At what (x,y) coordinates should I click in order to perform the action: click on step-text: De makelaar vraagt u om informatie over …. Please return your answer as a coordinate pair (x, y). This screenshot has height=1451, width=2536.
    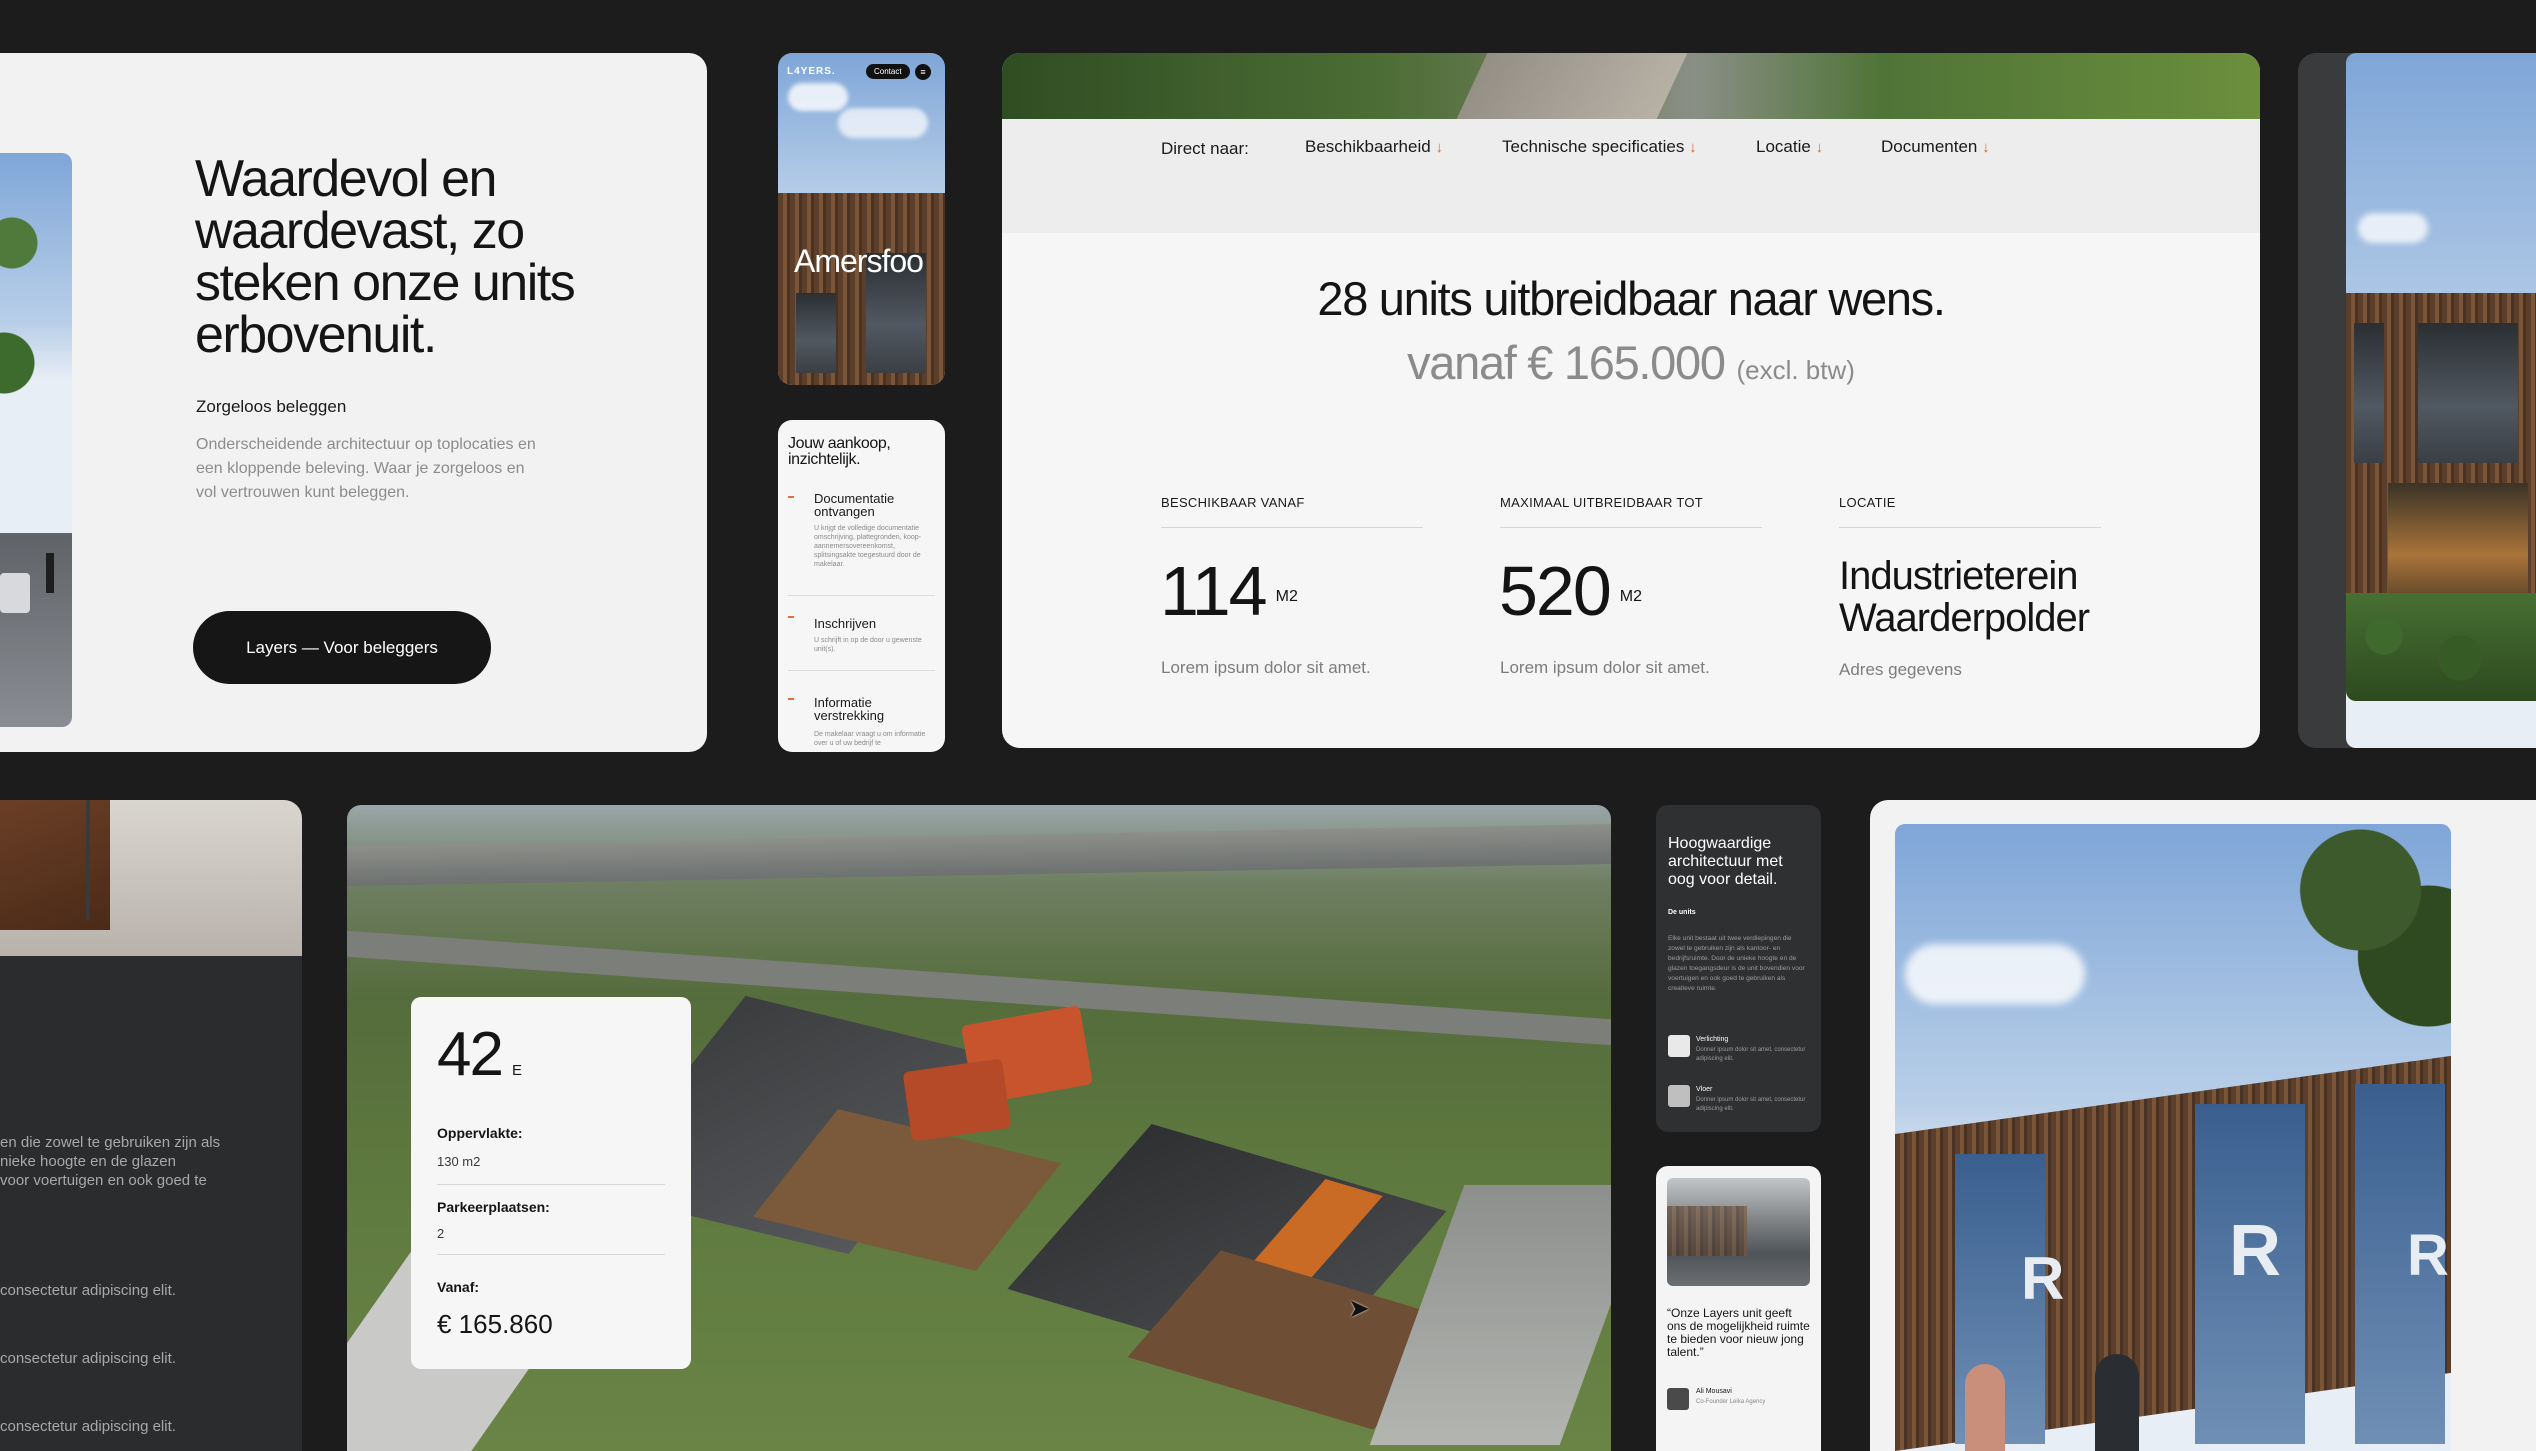
    Looking at the image, I should click on (870, 739).